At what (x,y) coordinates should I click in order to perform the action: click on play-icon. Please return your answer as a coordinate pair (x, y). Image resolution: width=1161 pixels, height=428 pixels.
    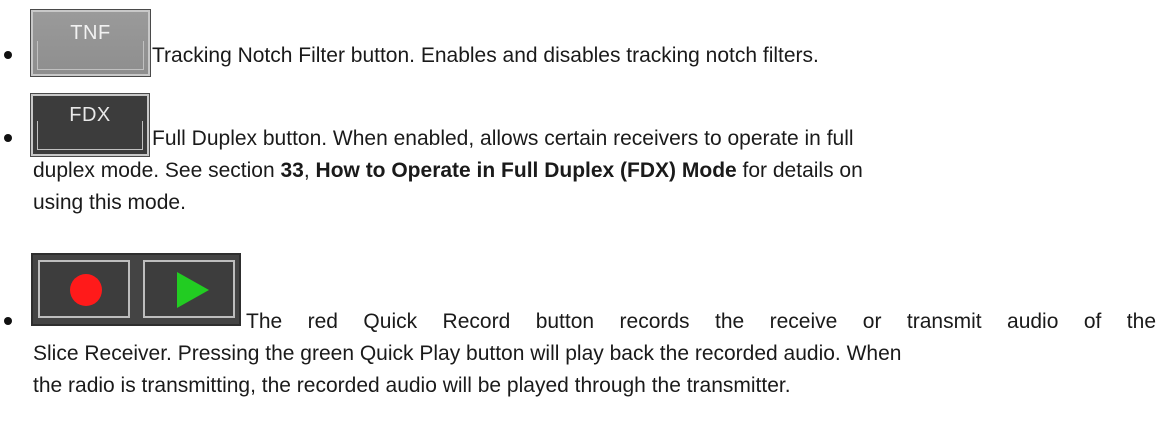
    Looking at the image, I should click on (193, 290).